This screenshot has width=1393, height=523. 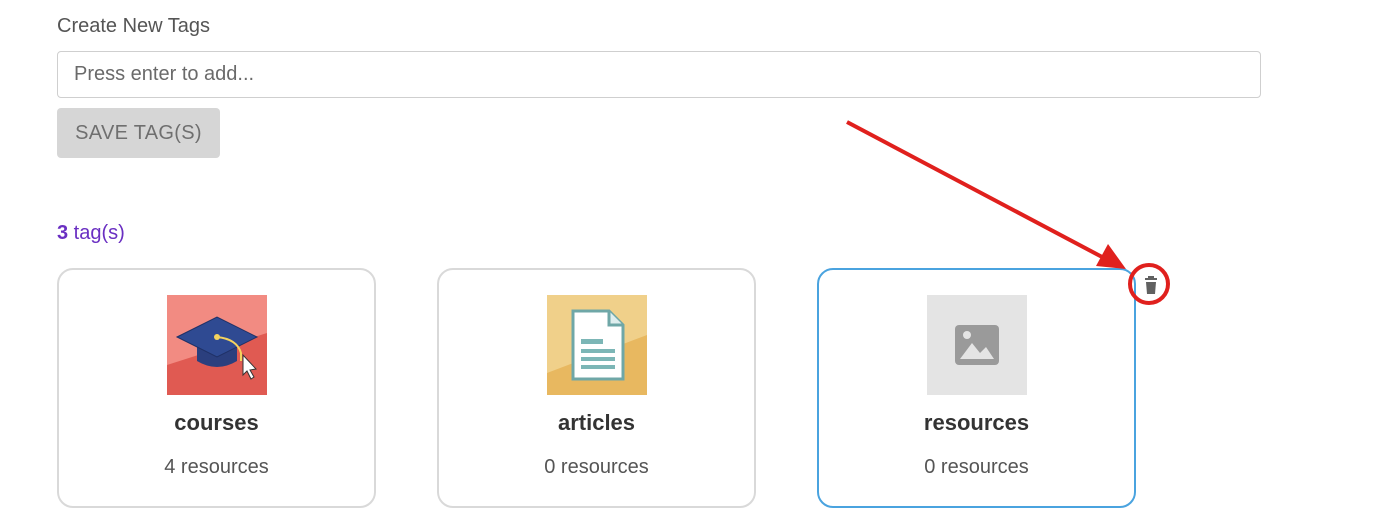 I want to click on create-tags-label: Create New Tags, so click(x=134, y=26).